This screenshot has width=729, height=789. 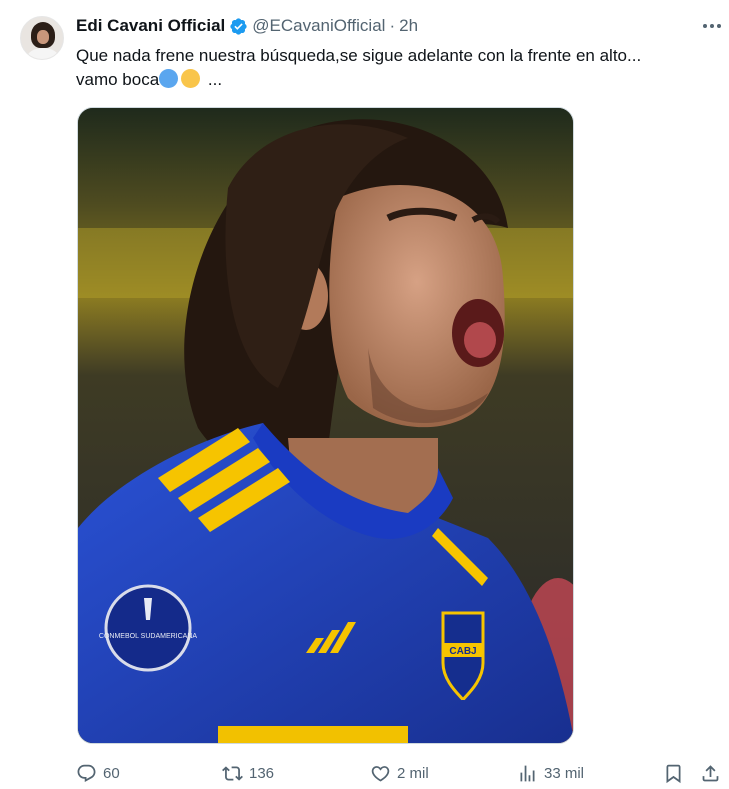 I want to click on tweet-actions: 60 136 2 mil 33 mil, so click(x=401, y=773).